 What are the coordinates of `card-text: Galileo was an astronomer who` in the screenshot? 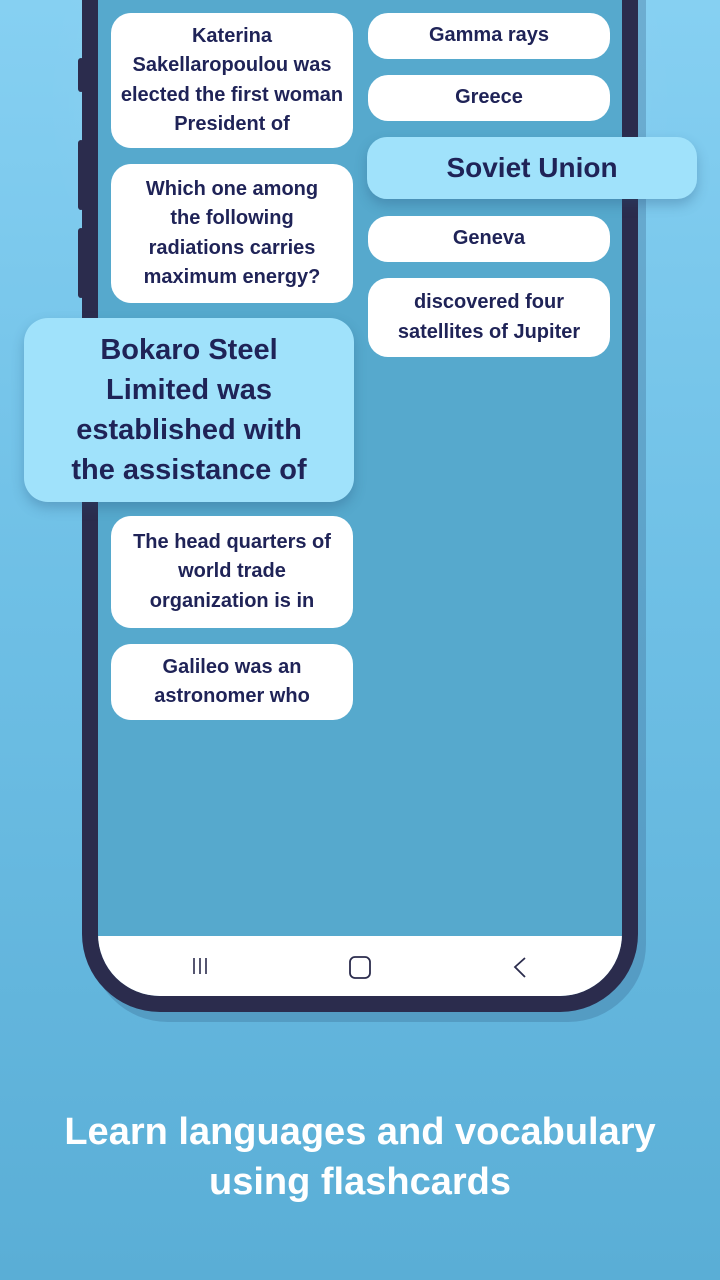 It's located at (232, 681).